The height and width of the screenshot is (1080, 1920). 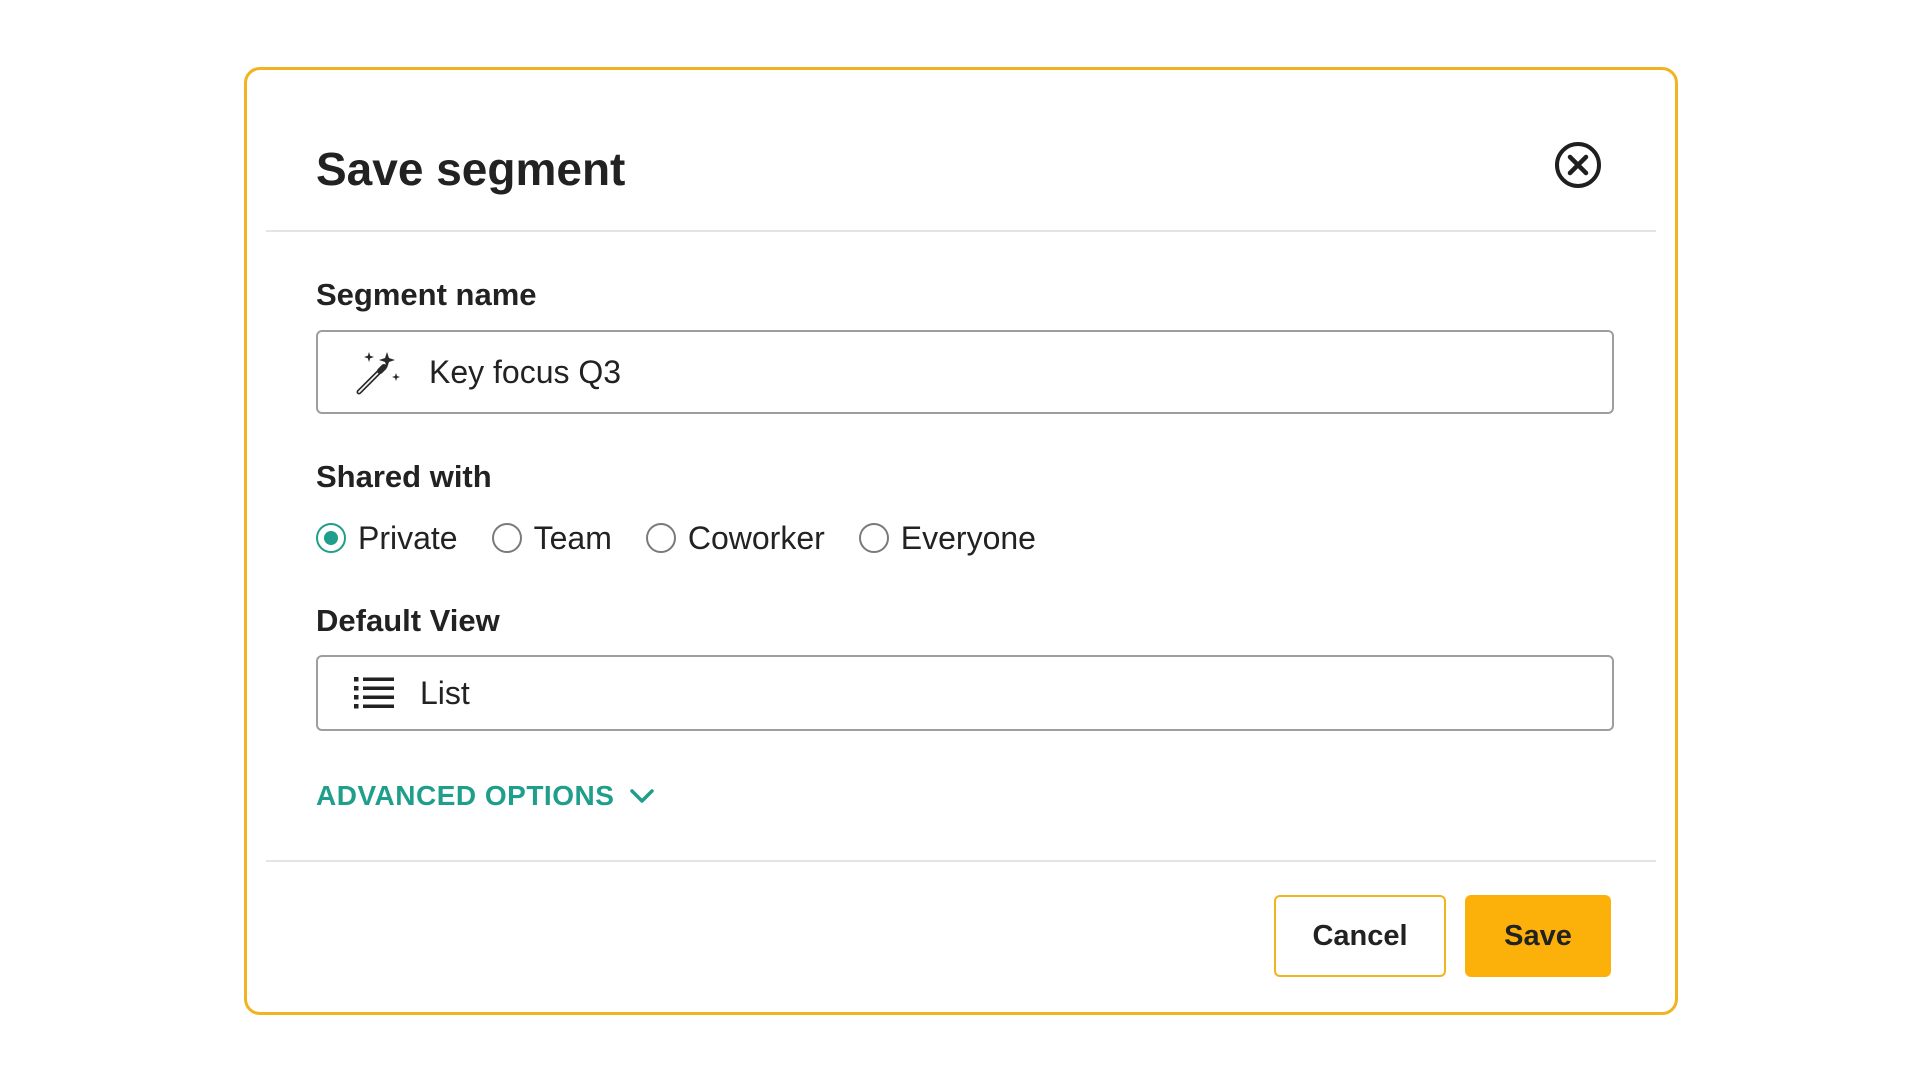 I want to click on shared-with-radio-group: Private Team Coworker Everyone, so click(x=693, y=538).